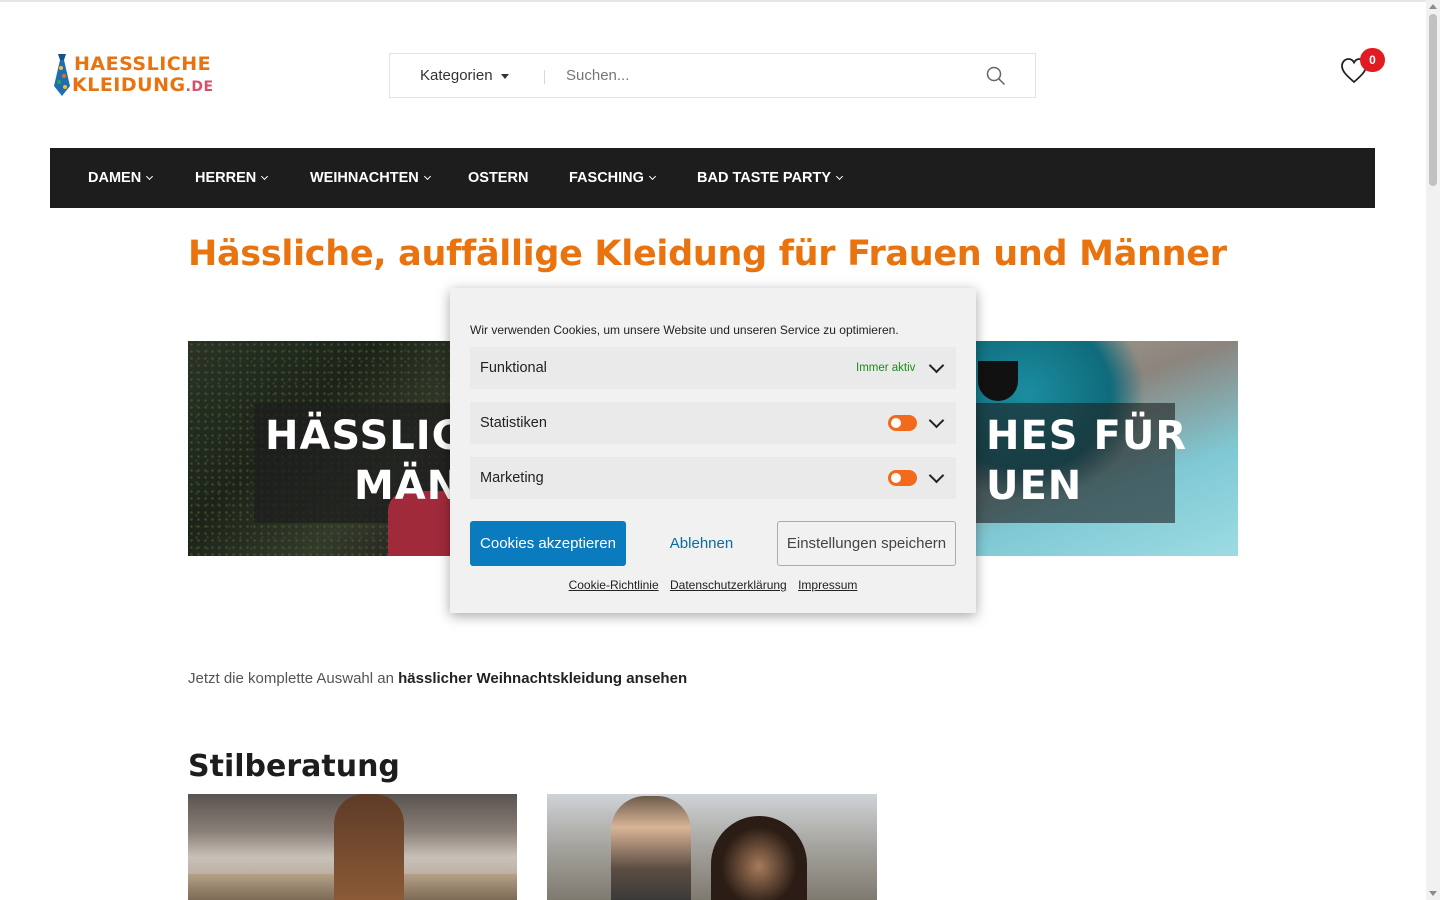 The image size is (1440, 900). I want to click on save-settings-button: Einstellungen speichern, so click(866, 543).